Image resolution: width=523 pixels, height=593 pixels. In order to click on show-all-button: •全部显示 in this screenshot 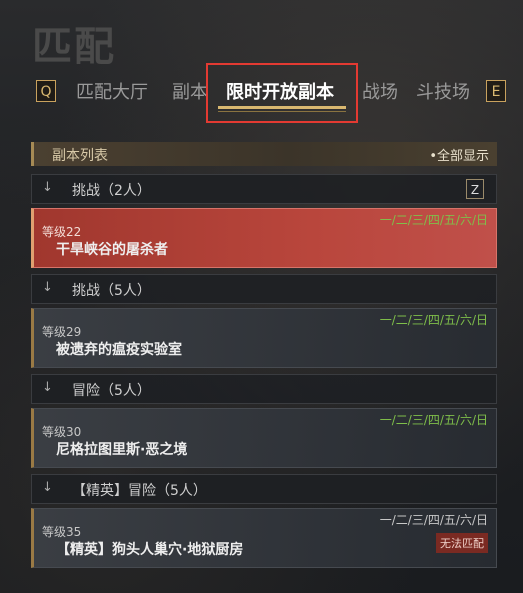, I will do `click(459, 154)`.